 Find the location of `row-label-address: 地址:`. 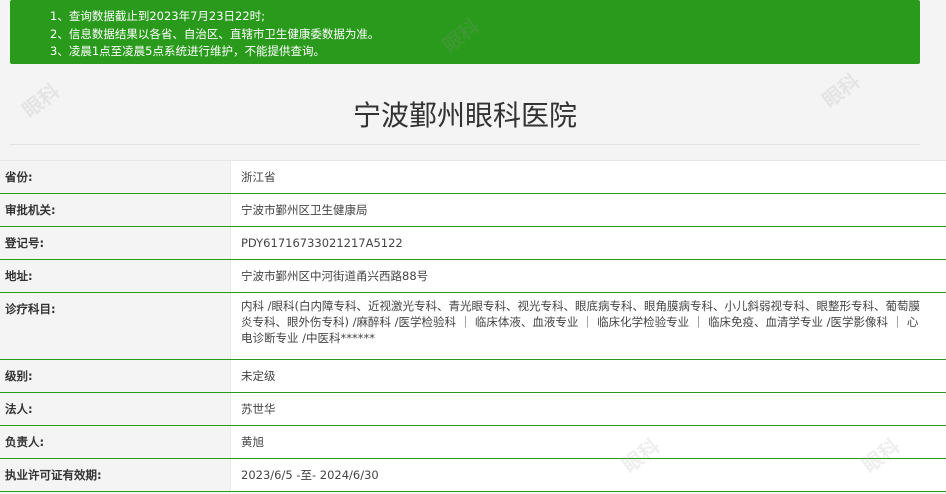

row-label-address: 地址: is located at coordinates (19, 276).